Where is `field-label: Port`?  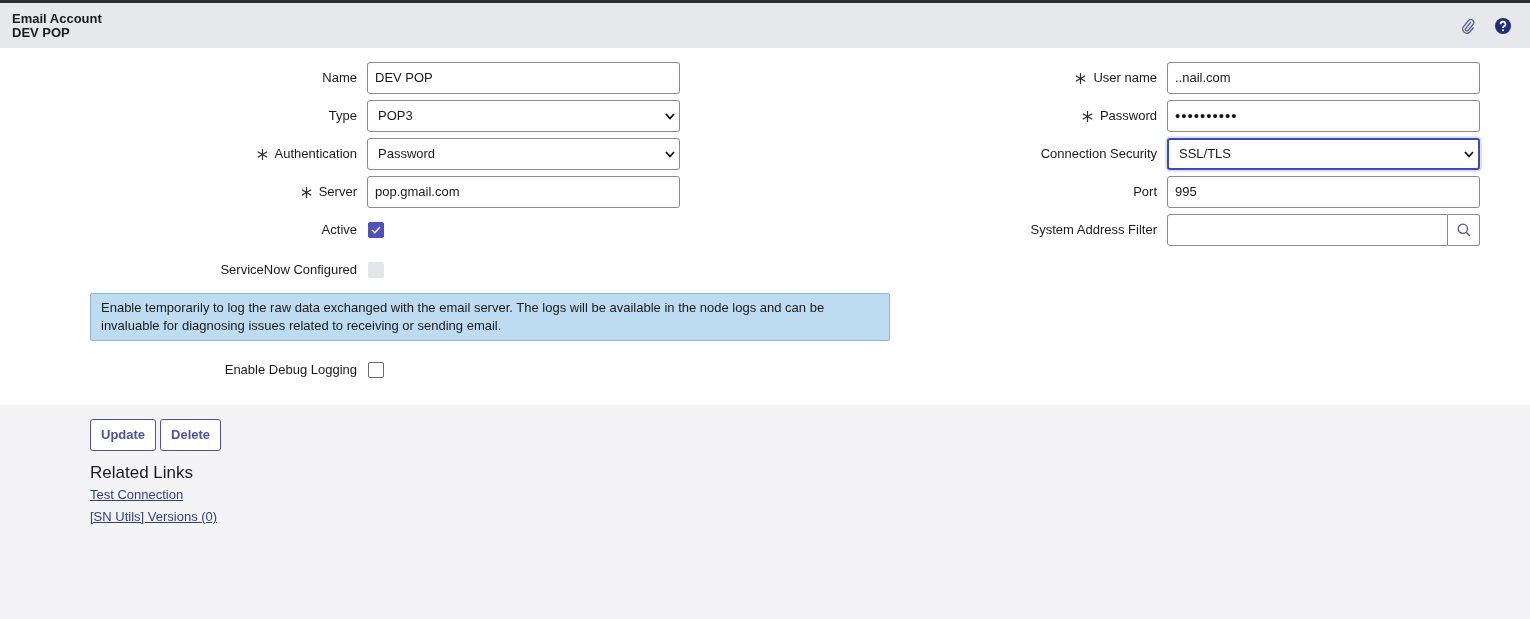
field-label: Port is located at coordinates (1145, 192).